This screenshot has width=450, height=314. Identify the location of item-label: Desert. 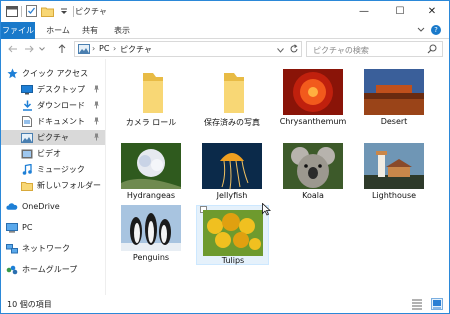
(394, 121).